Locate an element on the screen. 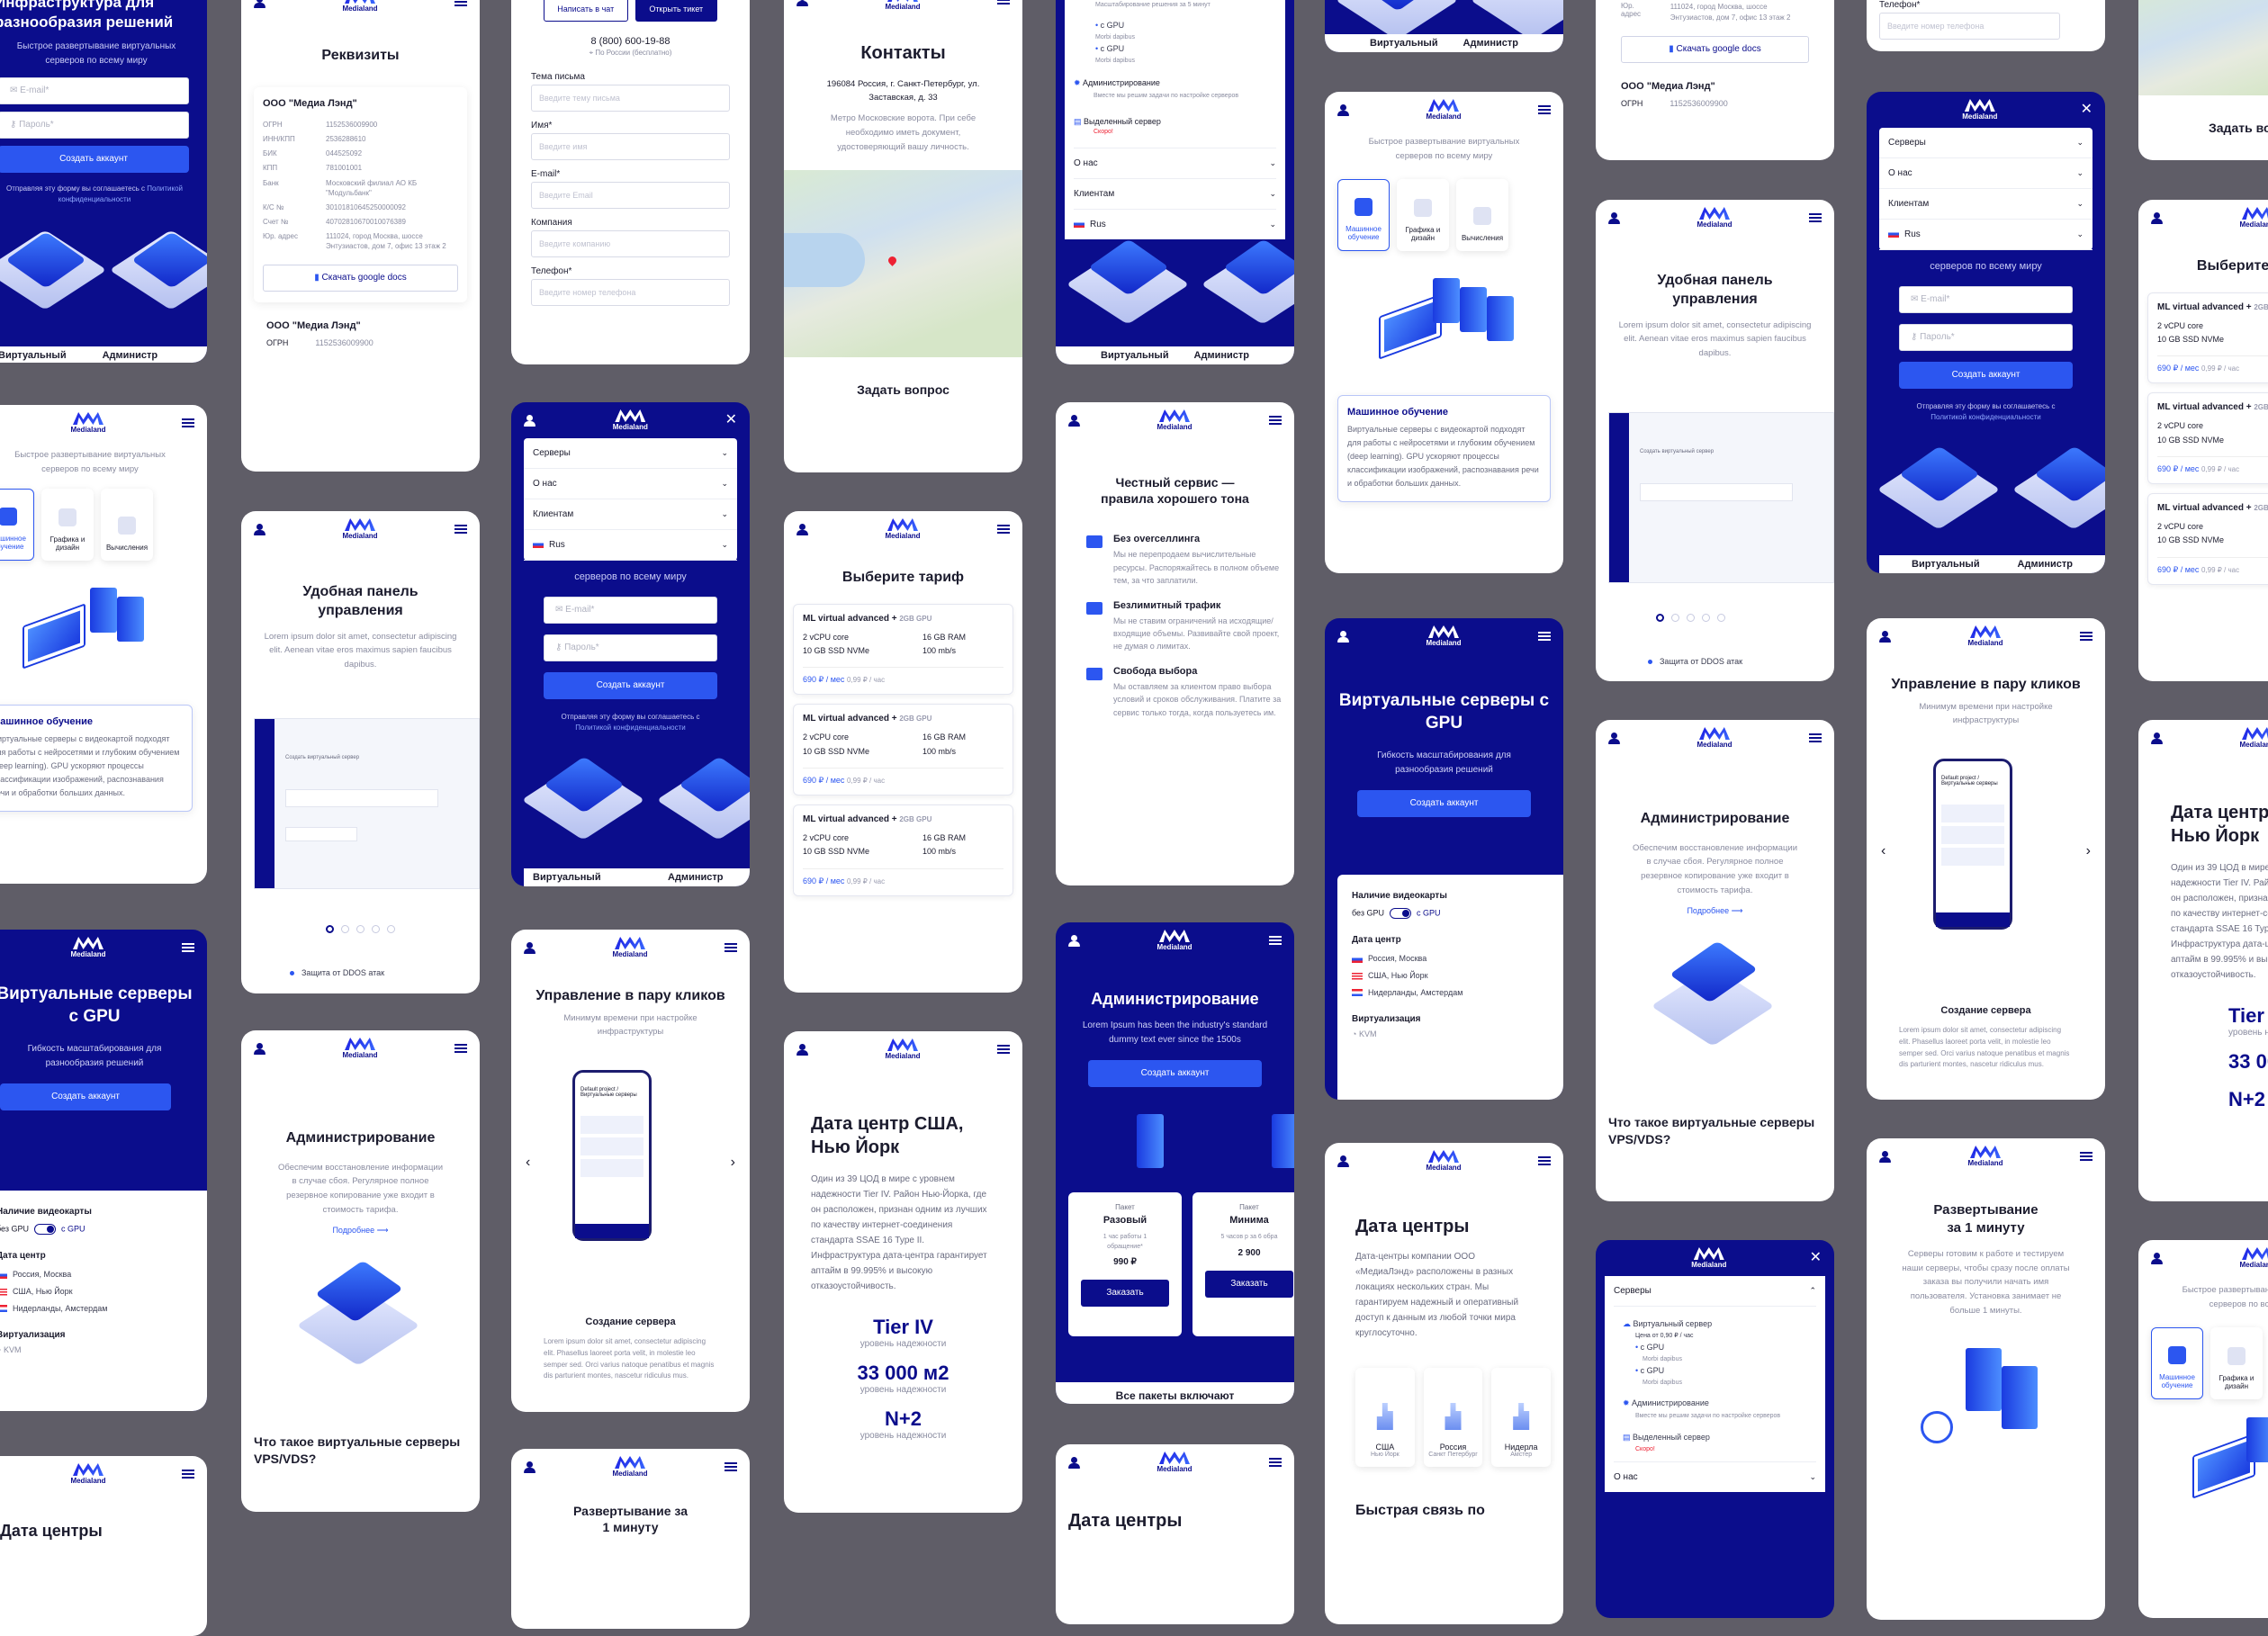 This screenshot has height=1636, width=2268. more-link: Подробнее ⟶ is located at coordinates (361, 1231).